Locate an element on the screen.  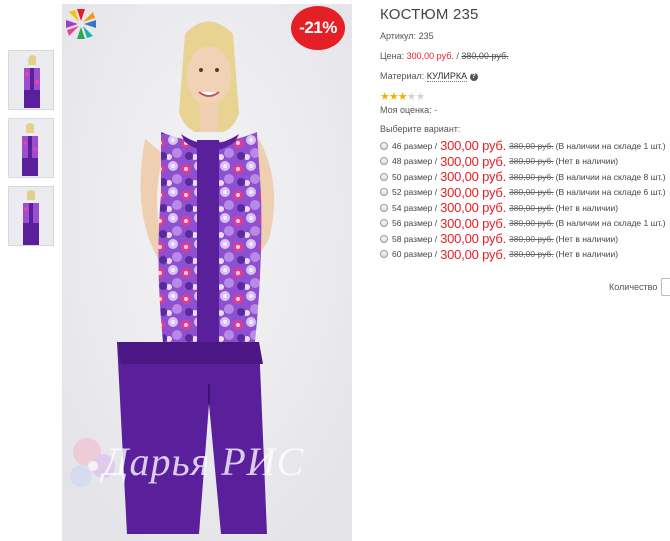
variant-size: 50 размер is located at coordinates (412, 176).